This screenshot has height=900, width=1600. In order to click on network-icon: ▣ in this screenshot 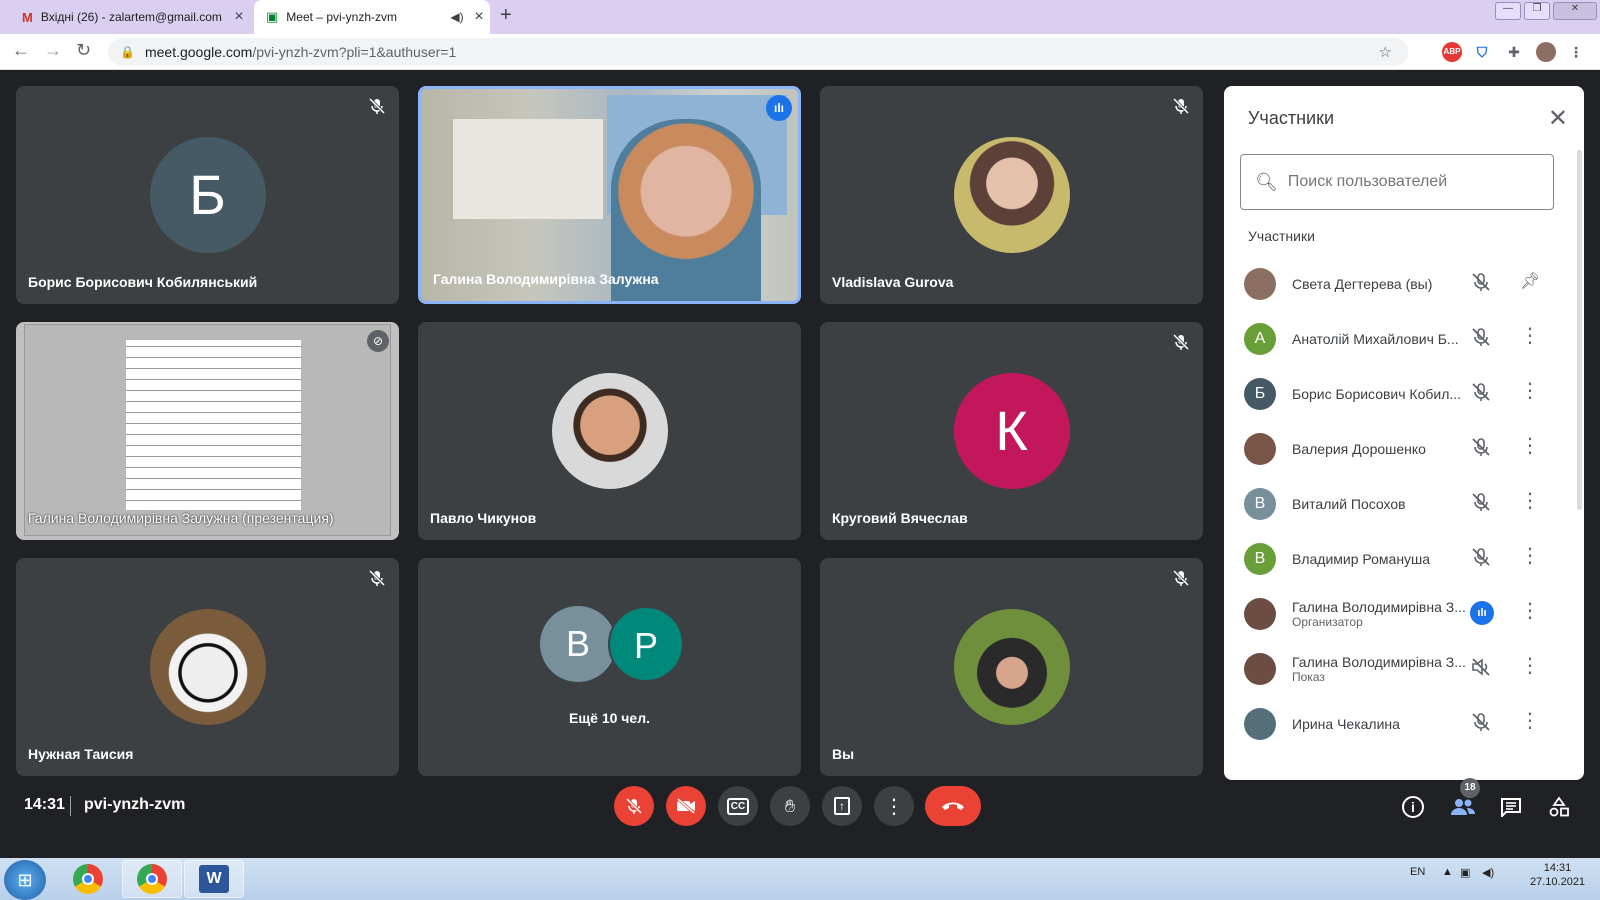, I will do `click(1465, 872)`.